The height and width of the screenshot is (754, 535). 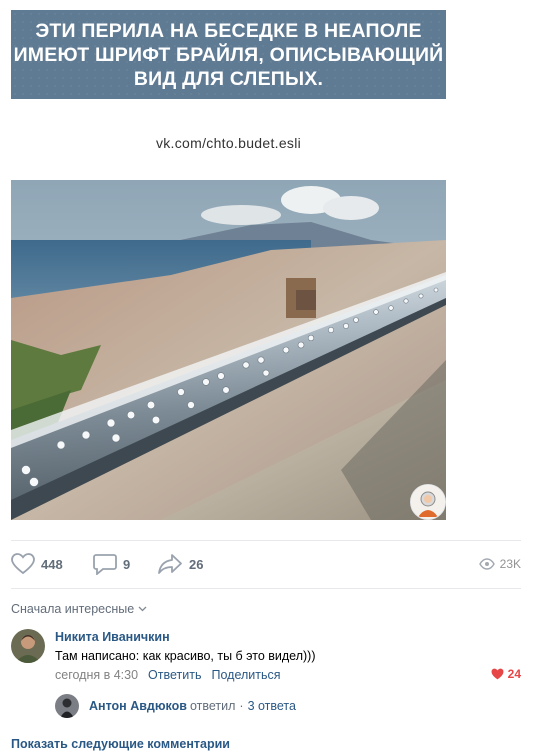 I want to click on sort-label: Сначала интересные, so click(x=73, y=609).